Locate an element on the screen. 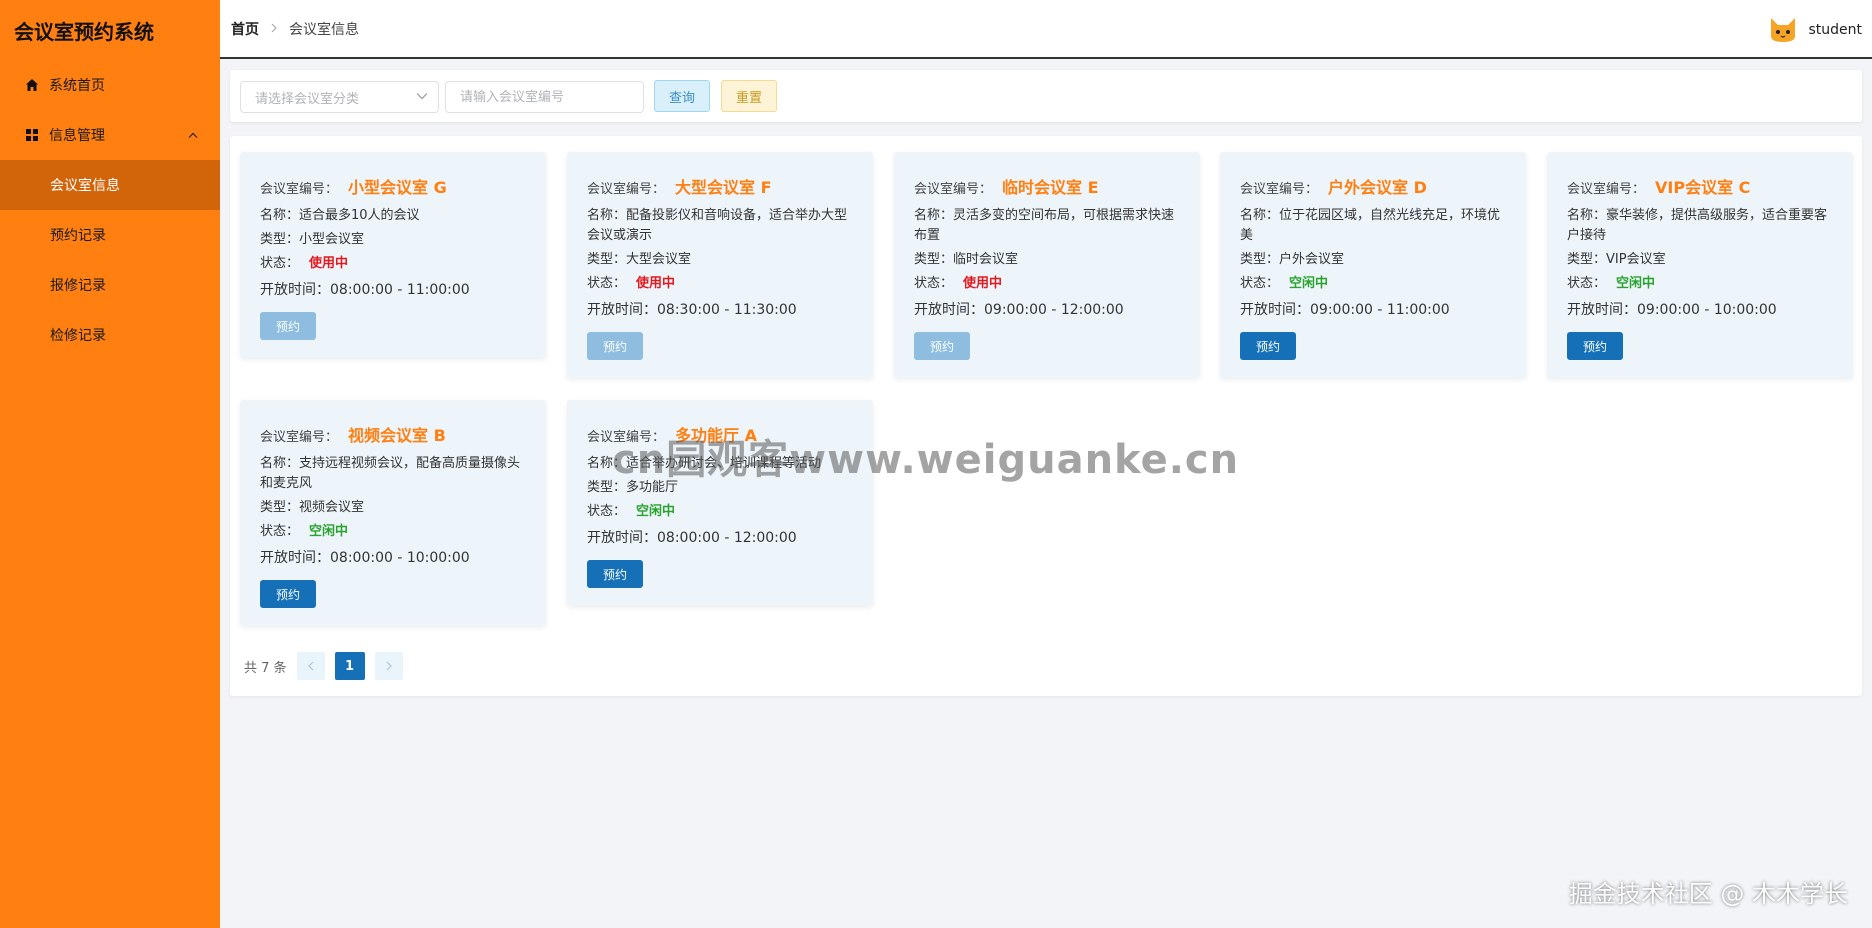 The height and width of the screenshot is (928, 1872). user-menu: student is located at coordinates (1815, 30).